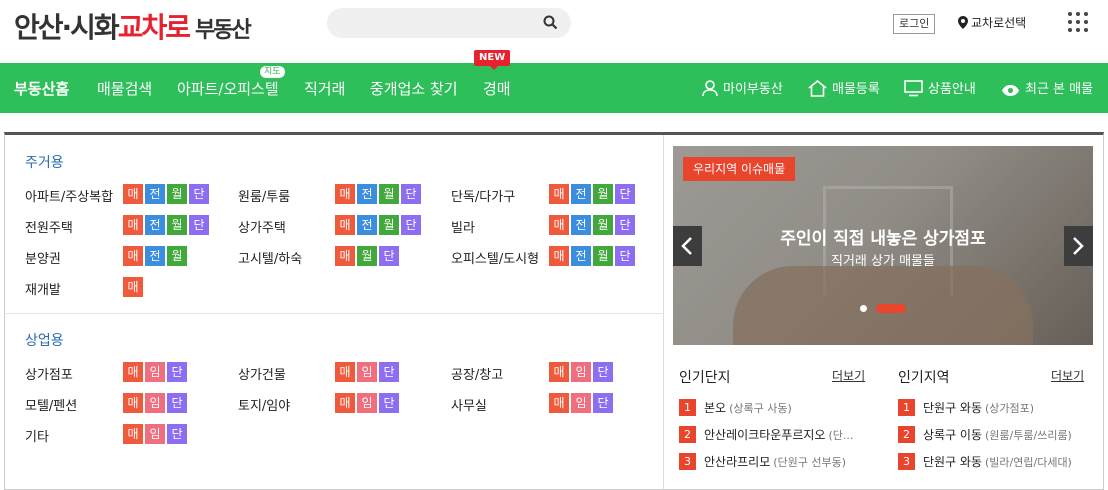 Image resolution: width=1108 pixels, height=490 pixels. What do you see at coordinates (469, 404) in the screenshot?
I see `category-label: 사무실` at bounding box center [469, 404].